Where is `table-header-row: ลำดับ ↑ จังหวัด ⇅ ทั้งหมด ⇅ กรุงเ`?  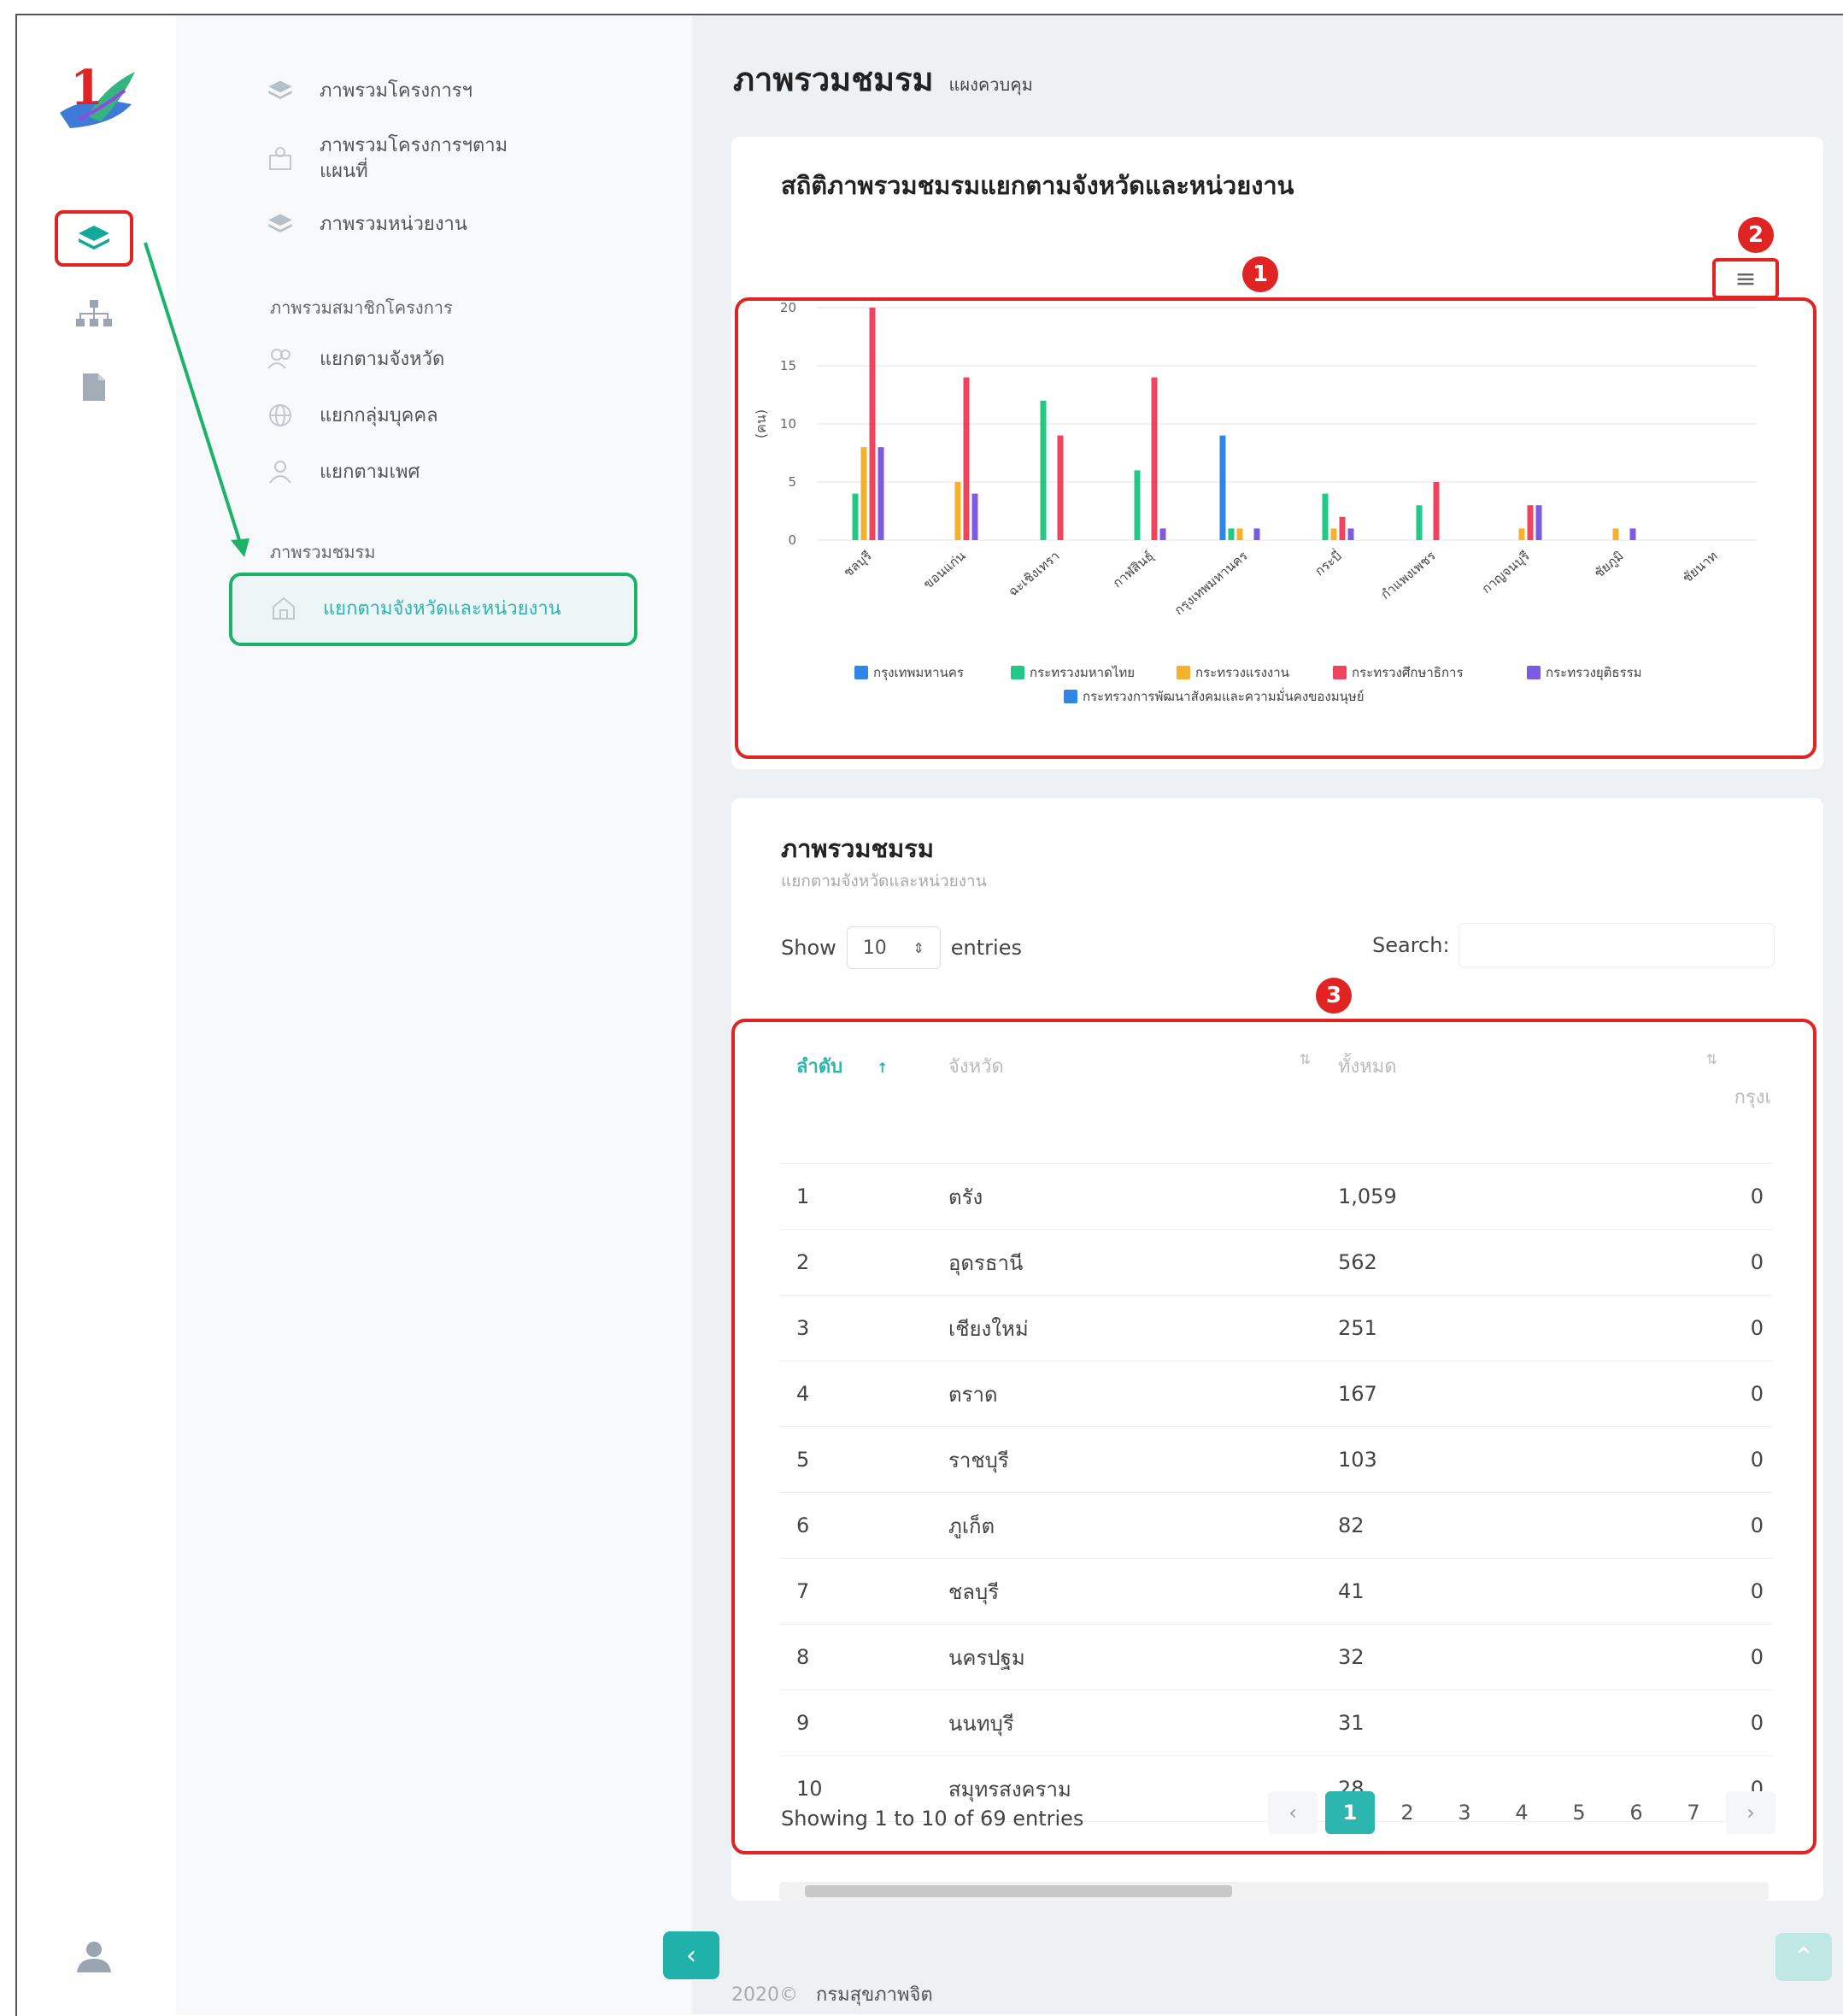 table-header-row: ลำดับ ↑ จังหวัด ⇅ ทั้งหมด ⇅ กรุงเ is located at coordinates (1275, 1100).